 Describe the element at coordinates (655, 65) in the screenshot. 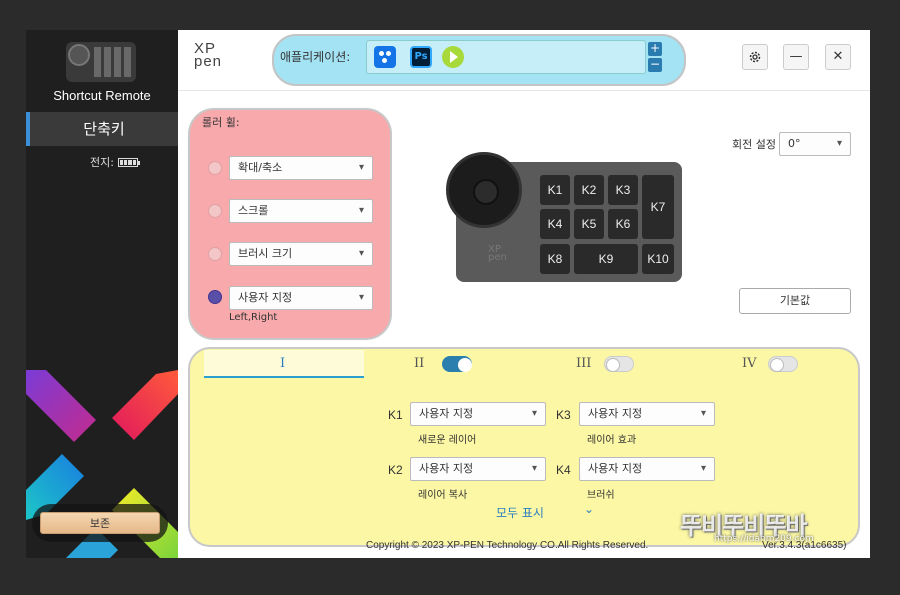

I see `remove-app-button: −` at that location.